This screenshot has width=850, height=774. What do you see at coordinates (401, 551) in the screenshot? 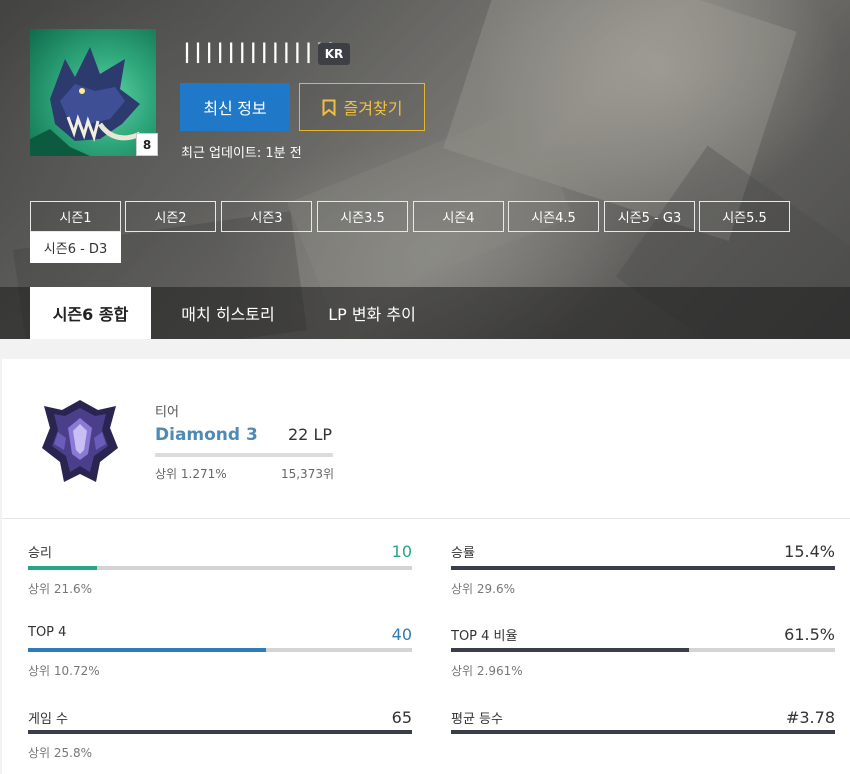
I see `wins-value: 10` at bounding box center [401, 551].